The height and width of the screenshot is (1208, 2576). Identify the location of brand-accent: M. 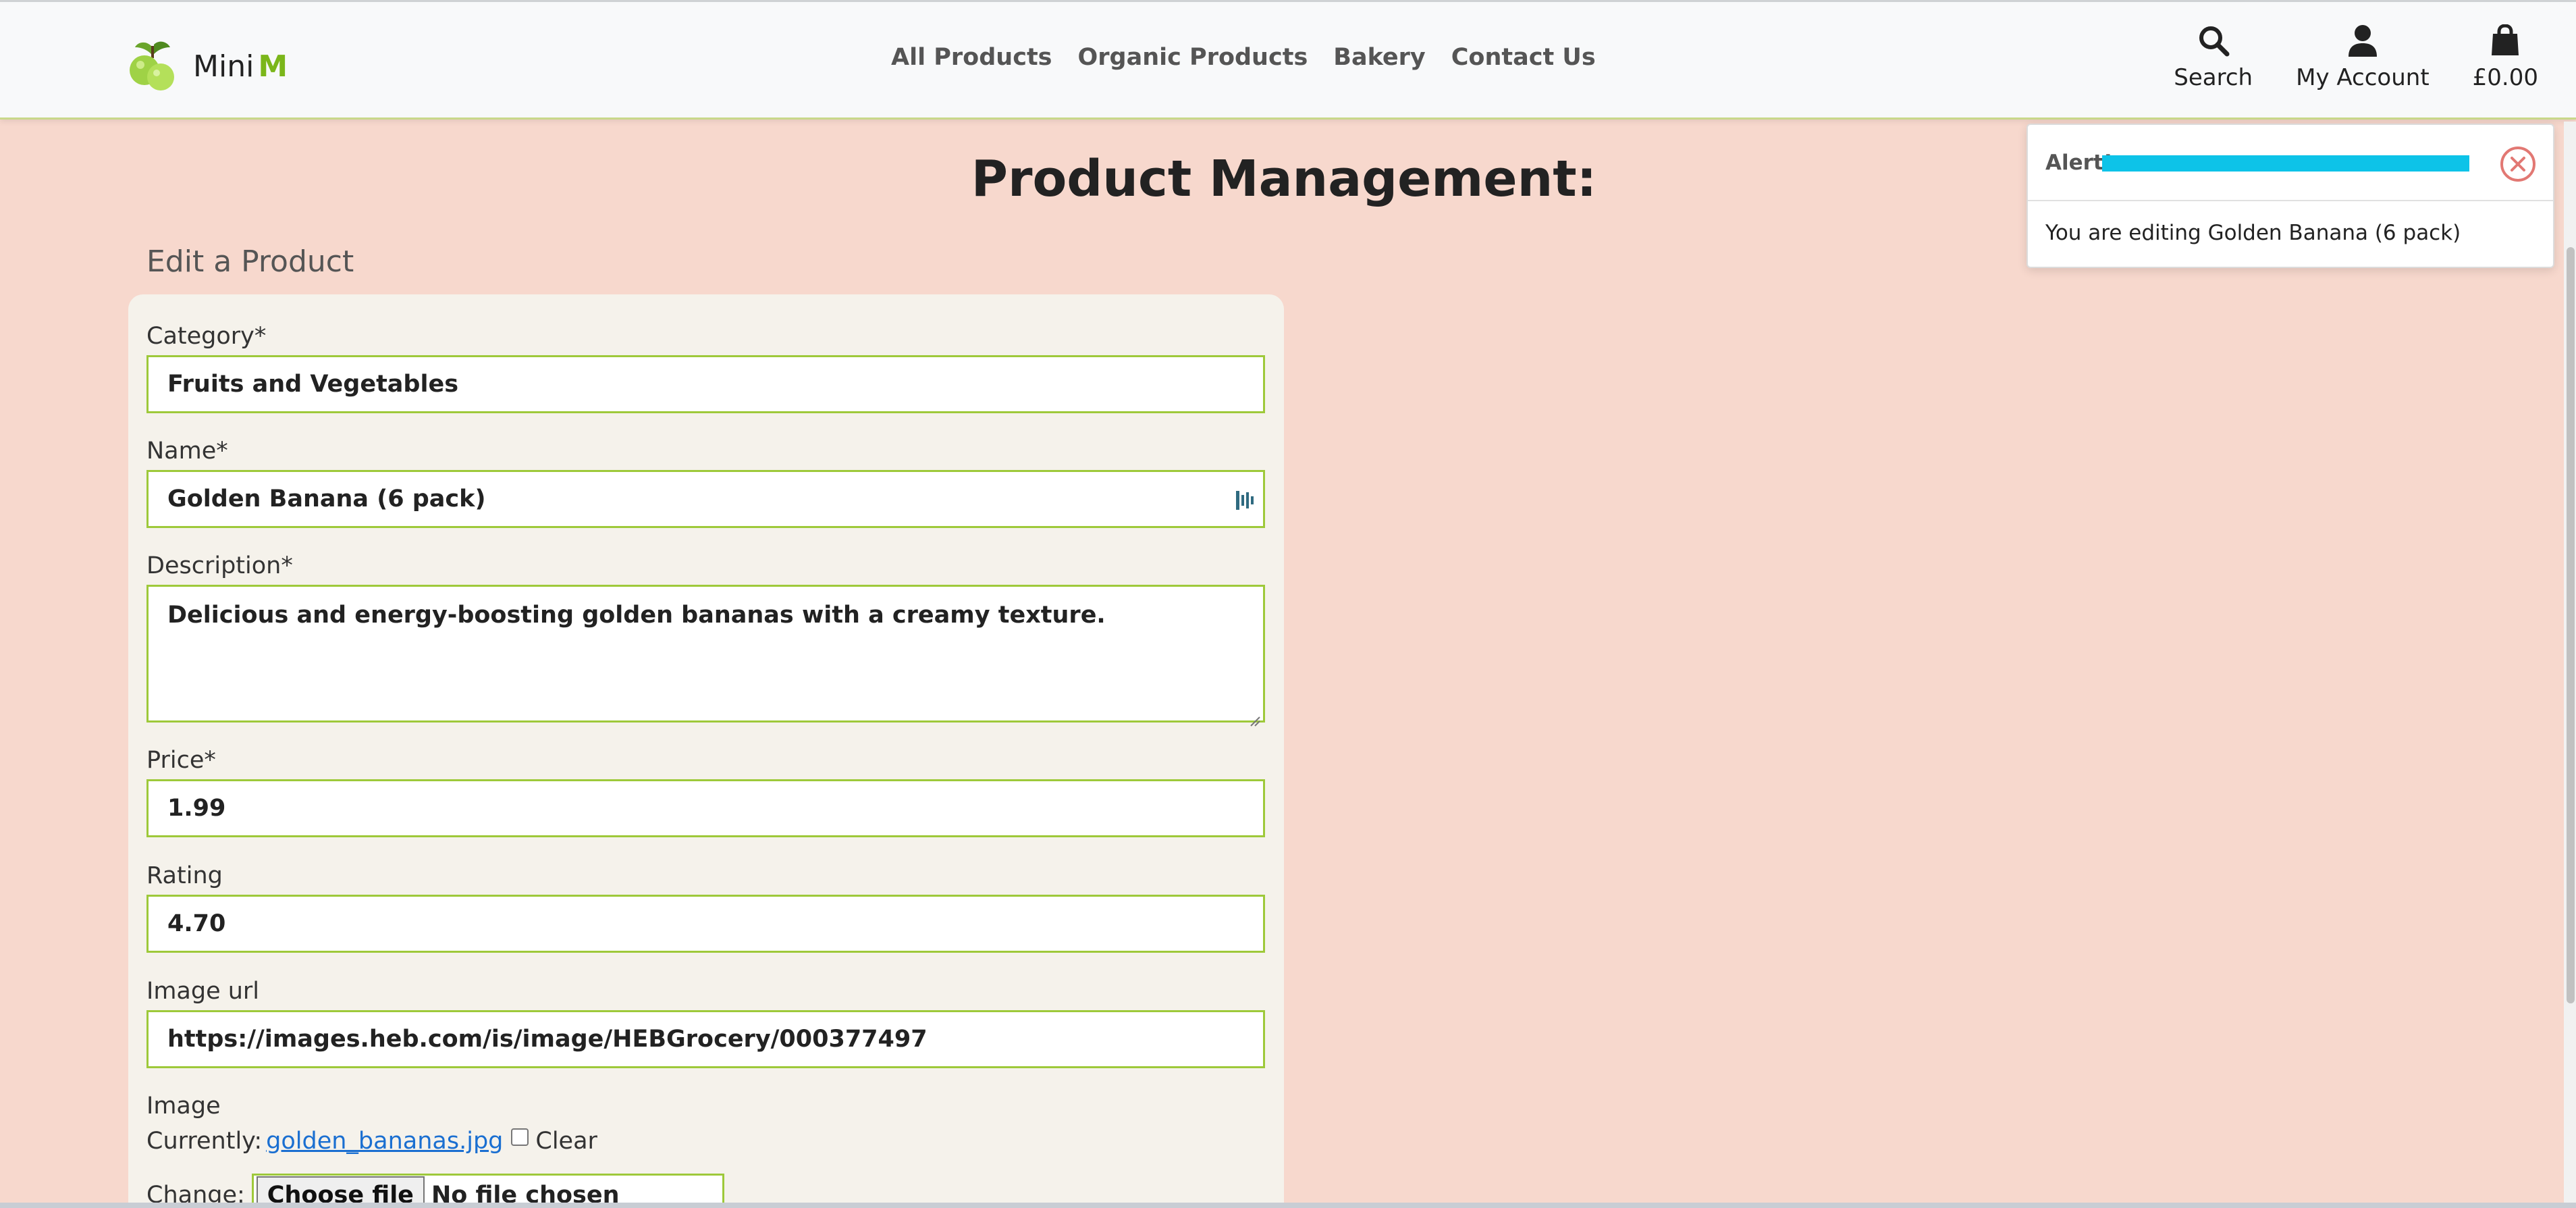
(273, 67).